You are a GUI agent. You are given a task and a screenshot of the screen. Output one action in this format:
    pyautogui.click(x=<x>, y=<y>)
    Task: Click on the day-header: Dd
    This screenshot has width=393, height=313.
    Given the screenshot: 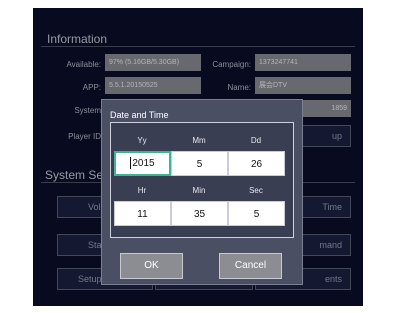 What is the action you would take?
    pyautogui.click(x=256, y=140)
    